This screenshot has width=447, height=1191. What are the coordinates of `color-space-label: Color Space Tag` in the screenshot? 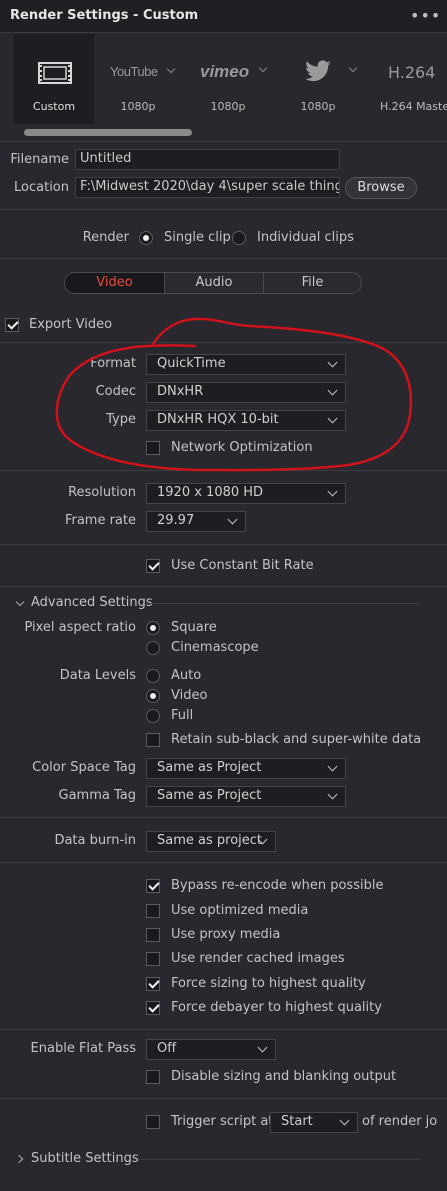 It's located at (84, 767).